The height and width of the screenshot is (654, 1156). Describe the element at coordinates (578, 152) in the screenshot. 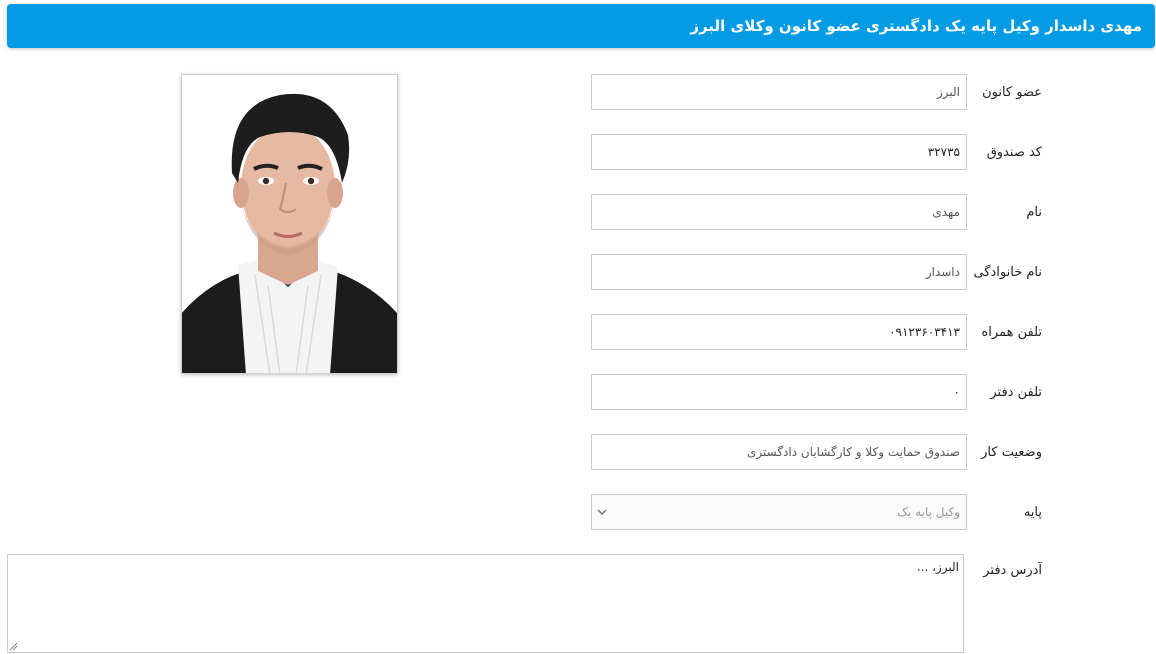

I see `field-row-fund-code: کد صندوق ۳۲۷۳۵` at that location.